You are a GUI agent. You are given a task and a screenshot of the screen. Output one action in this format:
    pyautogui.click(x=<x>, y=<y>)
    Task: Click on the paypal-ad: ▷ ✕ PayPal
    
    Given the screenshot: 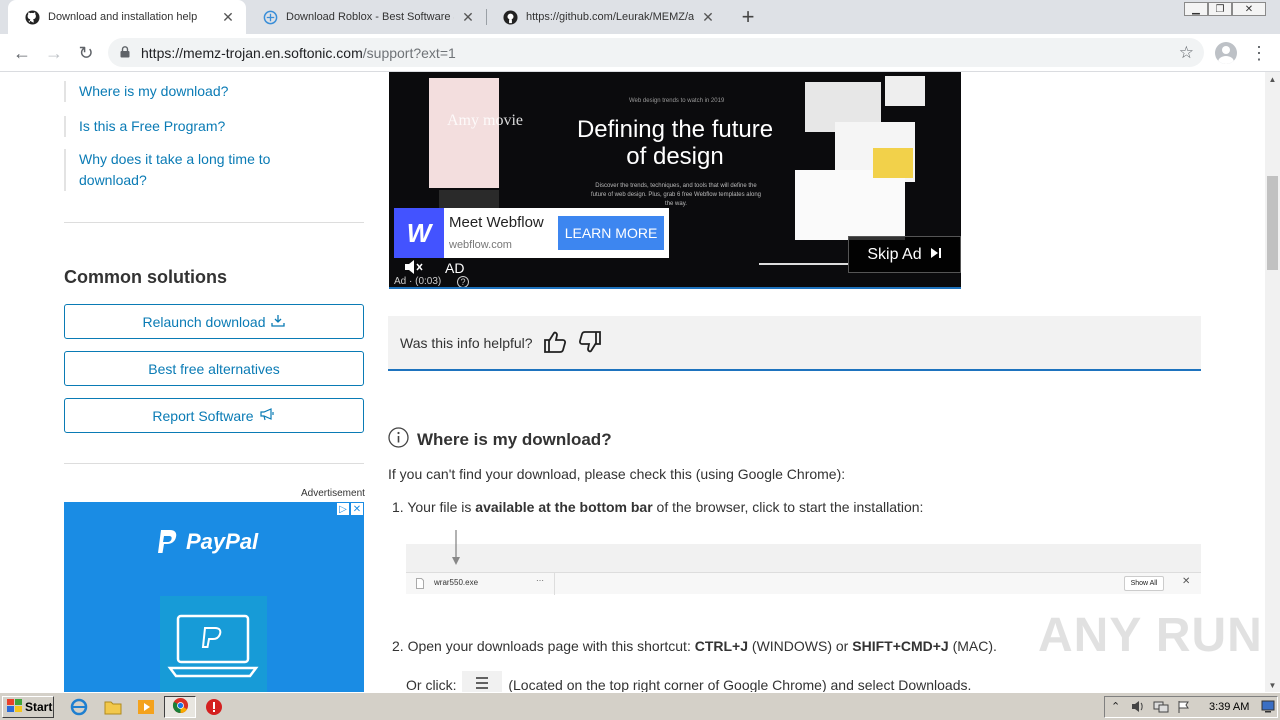 What is the action you would take?
    pyautogui.click(x=214, y=597)
    